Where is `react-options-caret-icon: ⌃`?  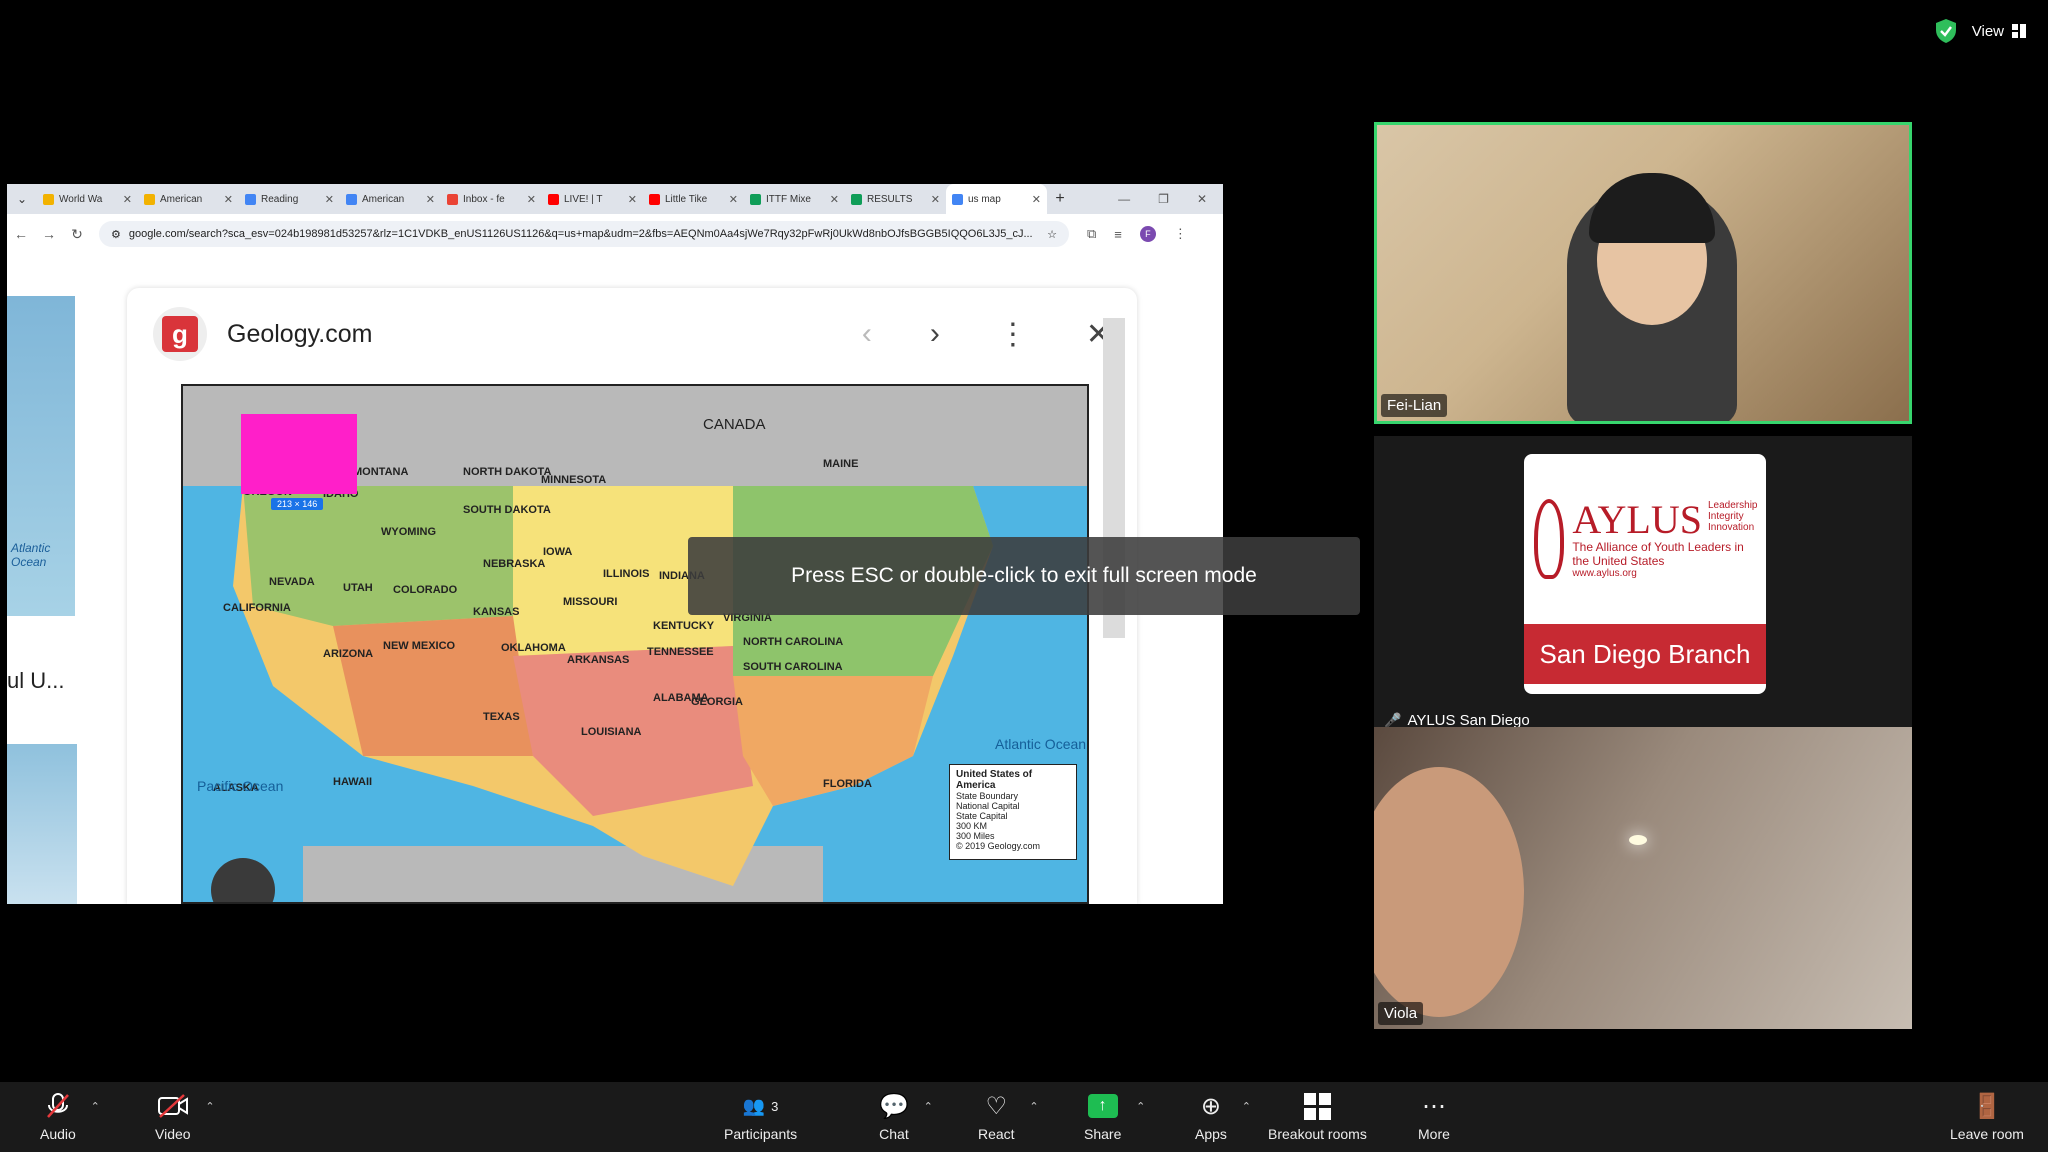 react-options-caret-icon: ⌃ is located at coordinates (1033, 1106).